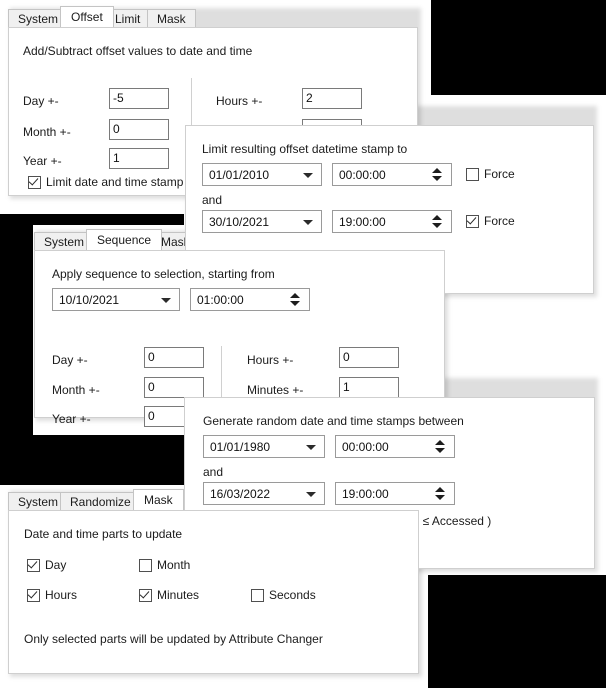  Describe the element at coordinates (392, 221) in the screenshot. I see `limit-to-time-spinner: 19:00:00` at that location.